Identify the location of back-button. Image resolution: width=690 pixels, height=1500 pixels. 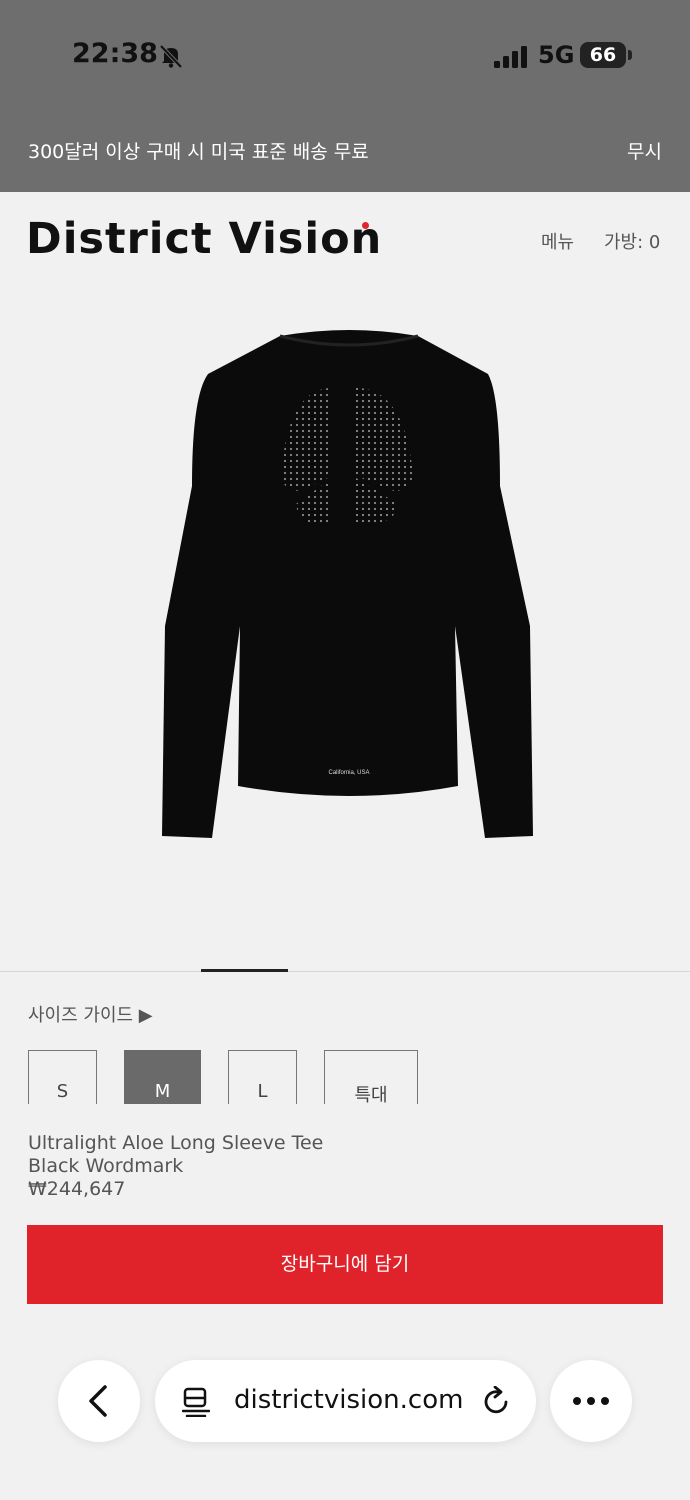
(99, 1401).